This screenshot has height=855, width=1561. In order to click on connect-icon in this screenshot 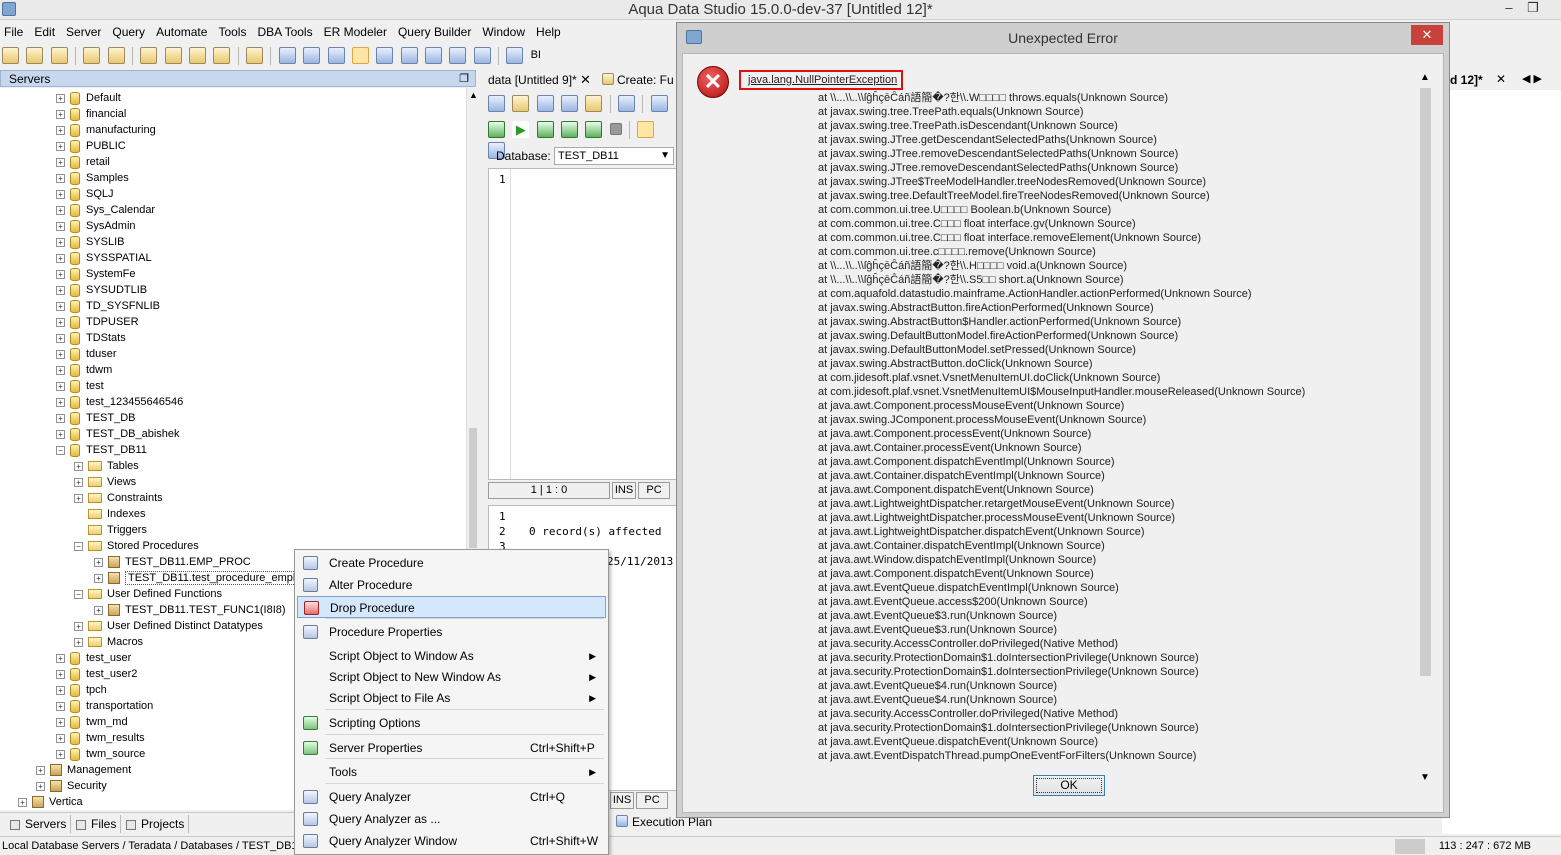, I will do `click(92, 55)`.